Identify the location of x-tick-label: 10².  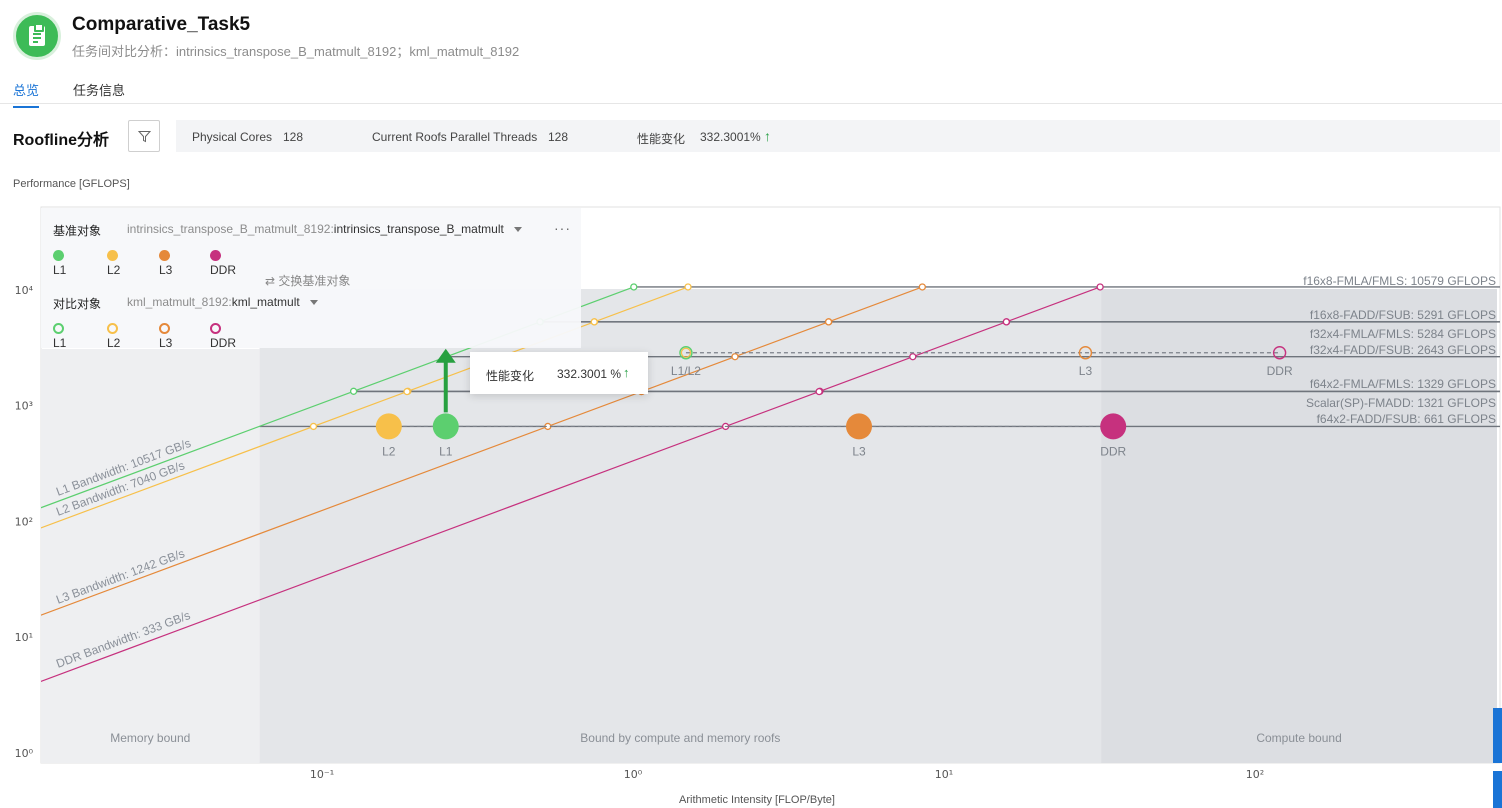
(1255, 774).